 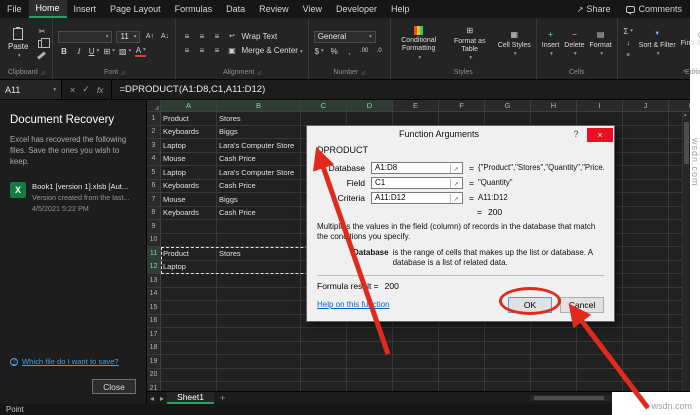 I want to click on row-header-5: 5, so click(x=154, y=173).